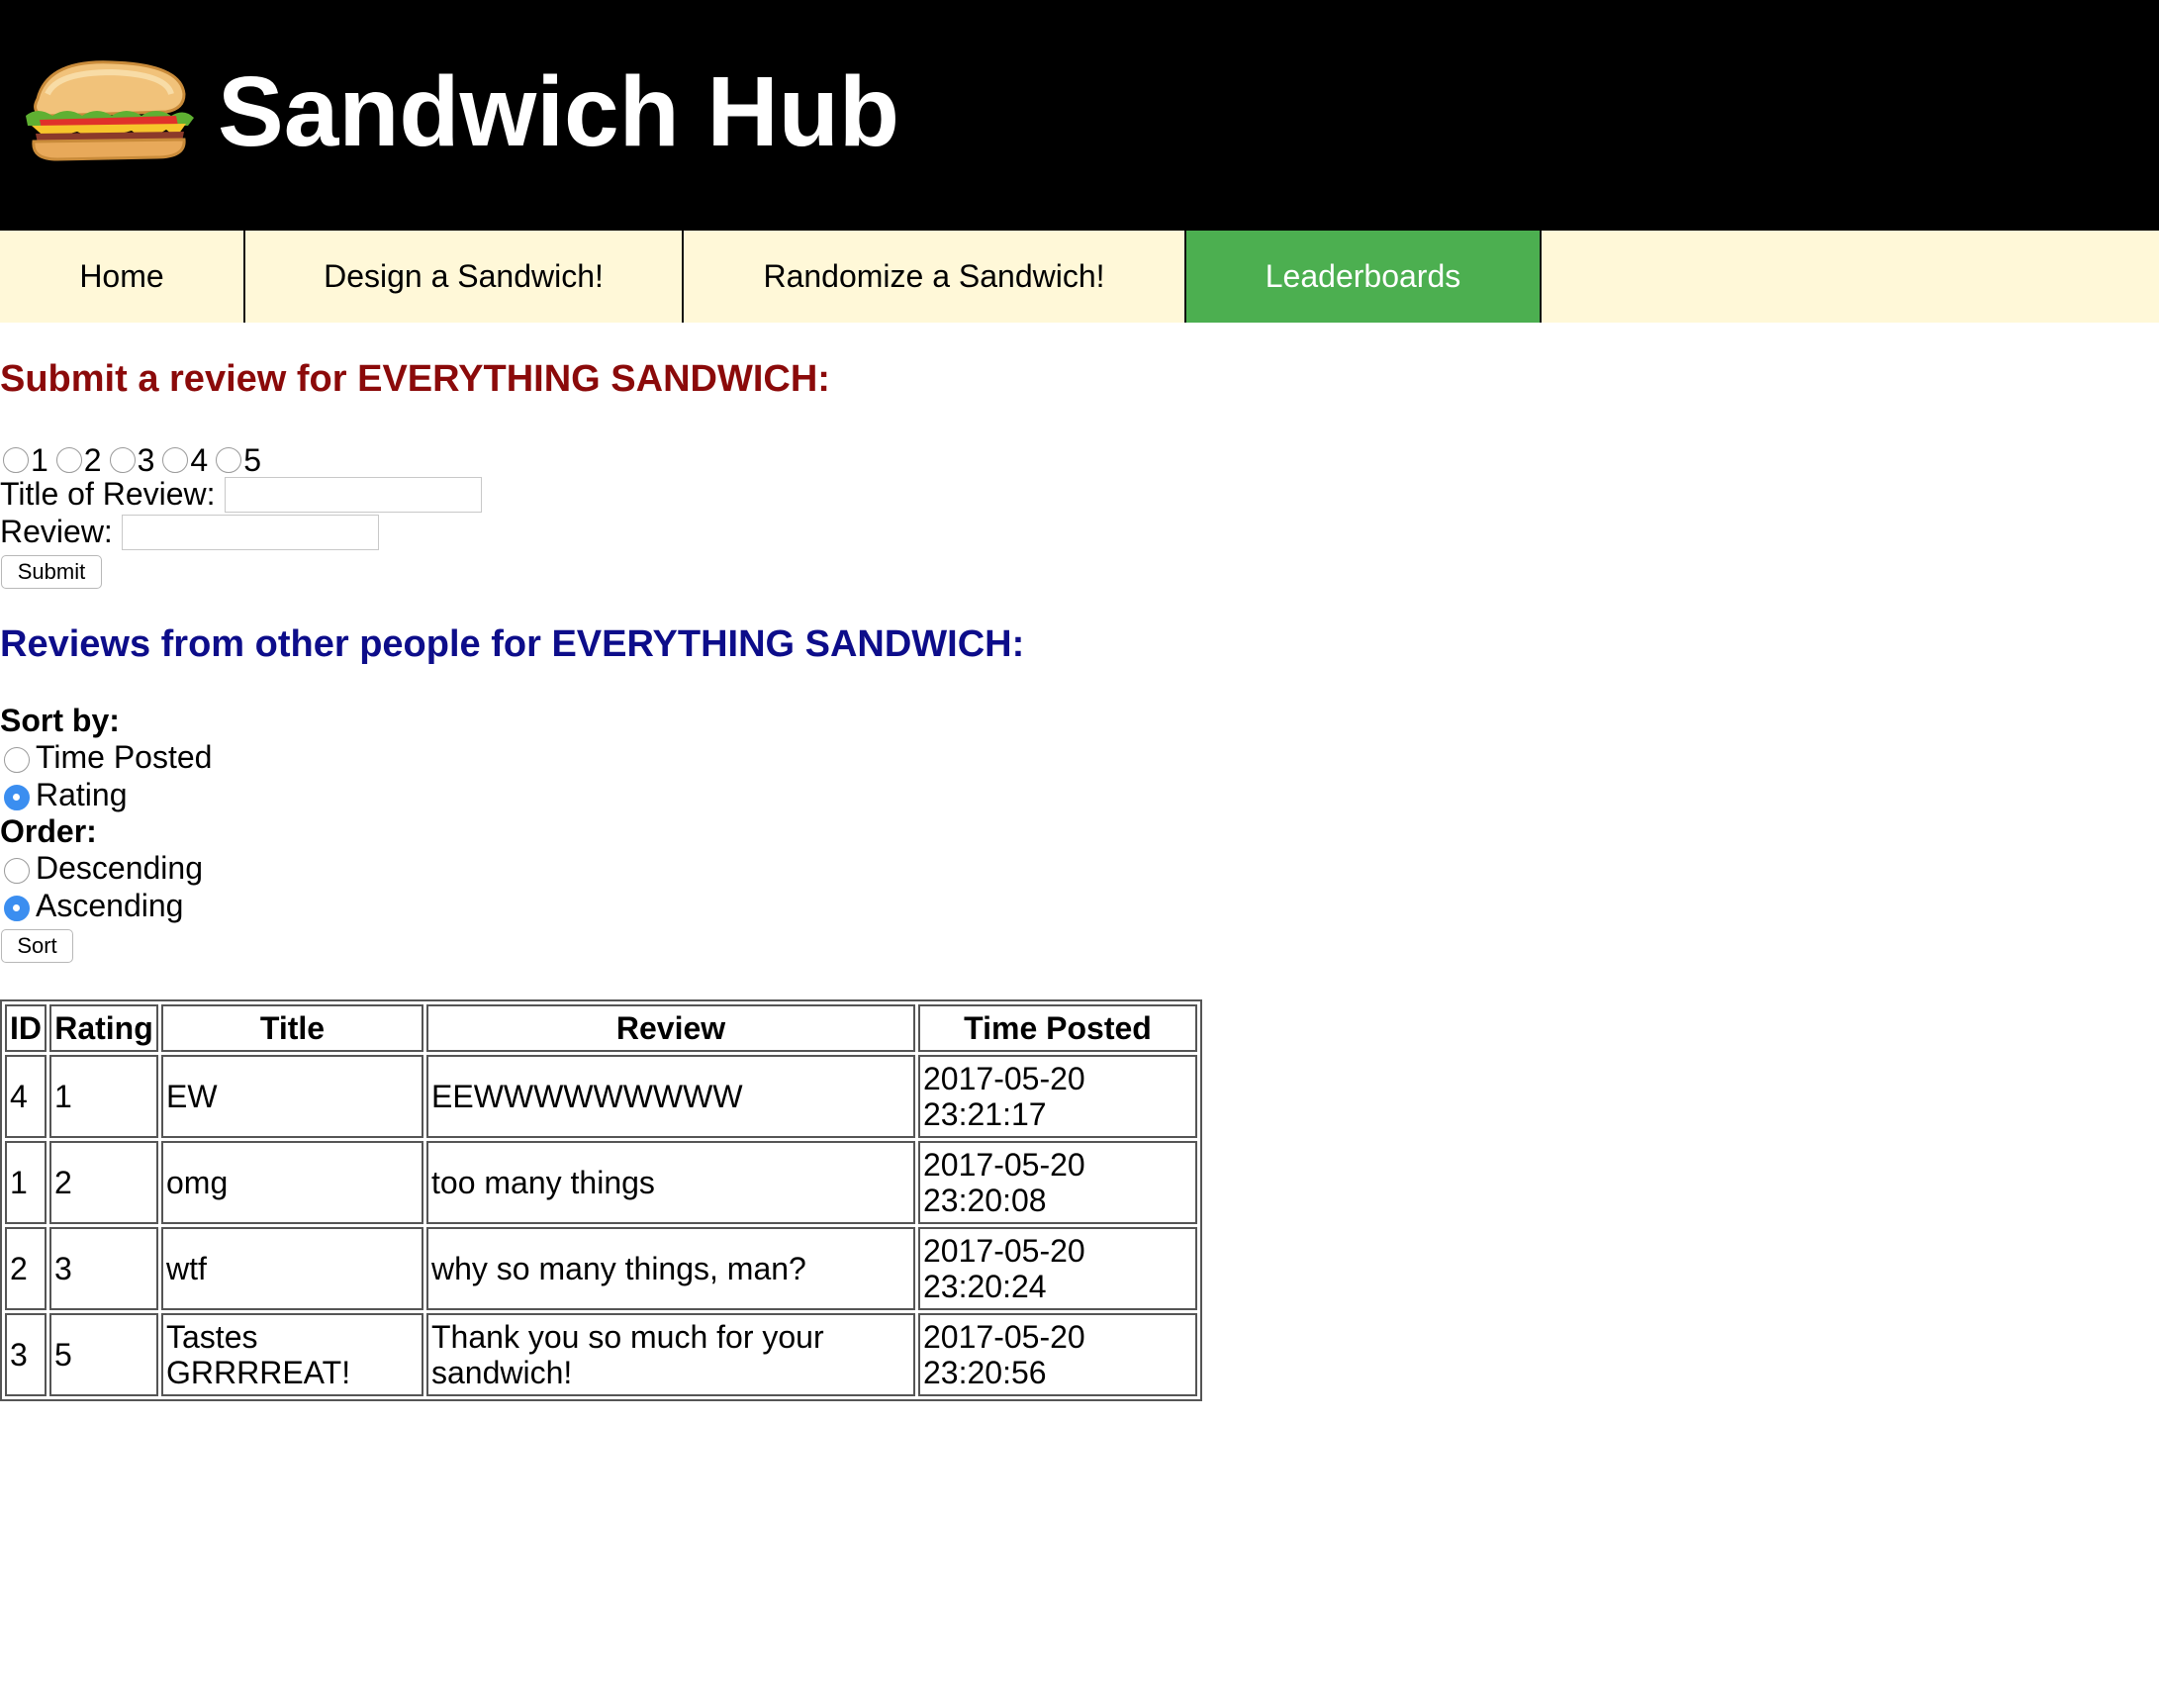  I want to click on submit-button: Submit, so click(51, 572).